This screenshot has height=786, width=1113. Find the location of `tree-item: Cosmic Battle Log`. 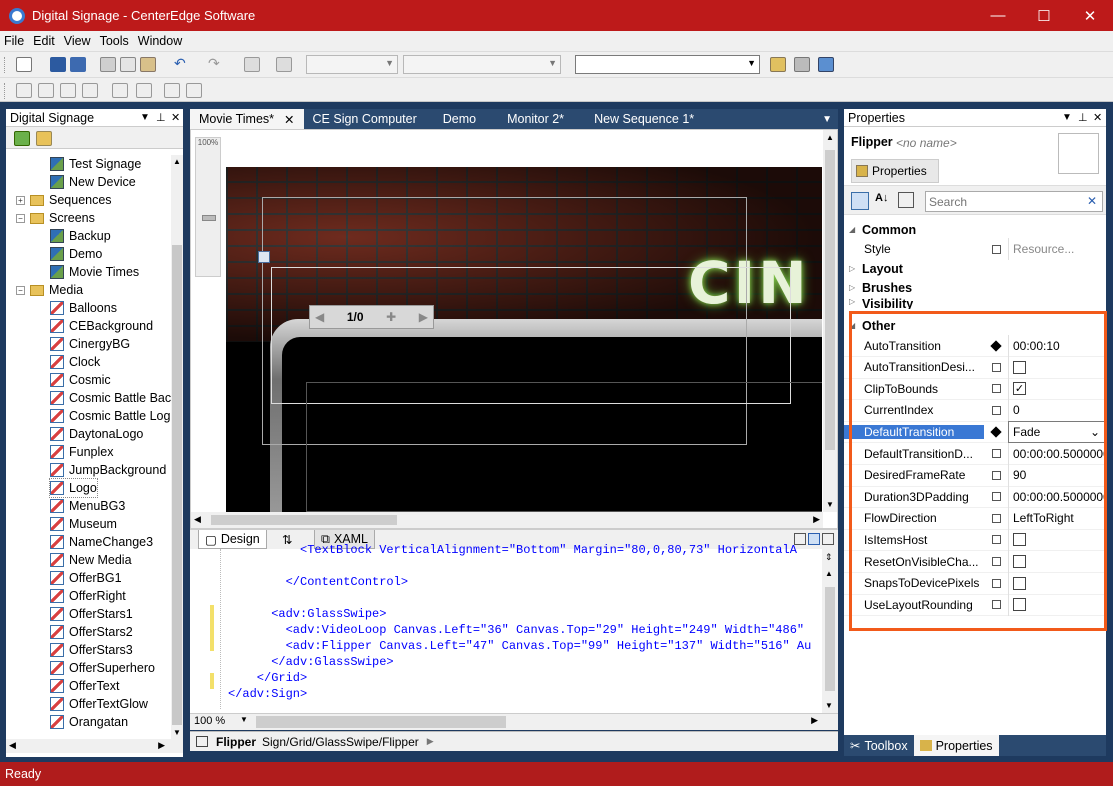

tree-item: Cosmic Battle Log is located at coordinates (110, 416).